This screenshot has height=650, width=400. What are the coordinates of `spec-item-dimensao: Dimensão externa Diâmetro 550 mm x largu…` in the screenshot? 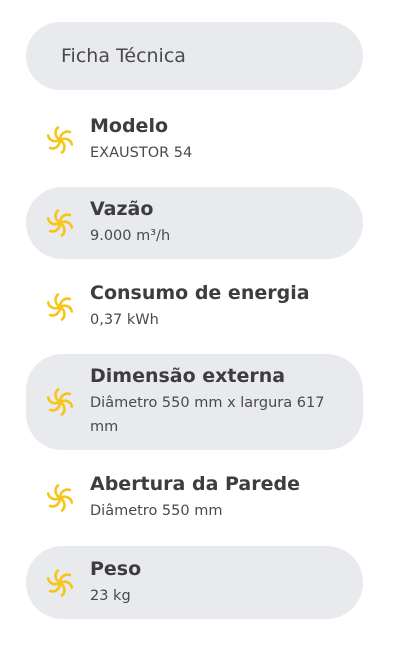 It's located at (194, 402).